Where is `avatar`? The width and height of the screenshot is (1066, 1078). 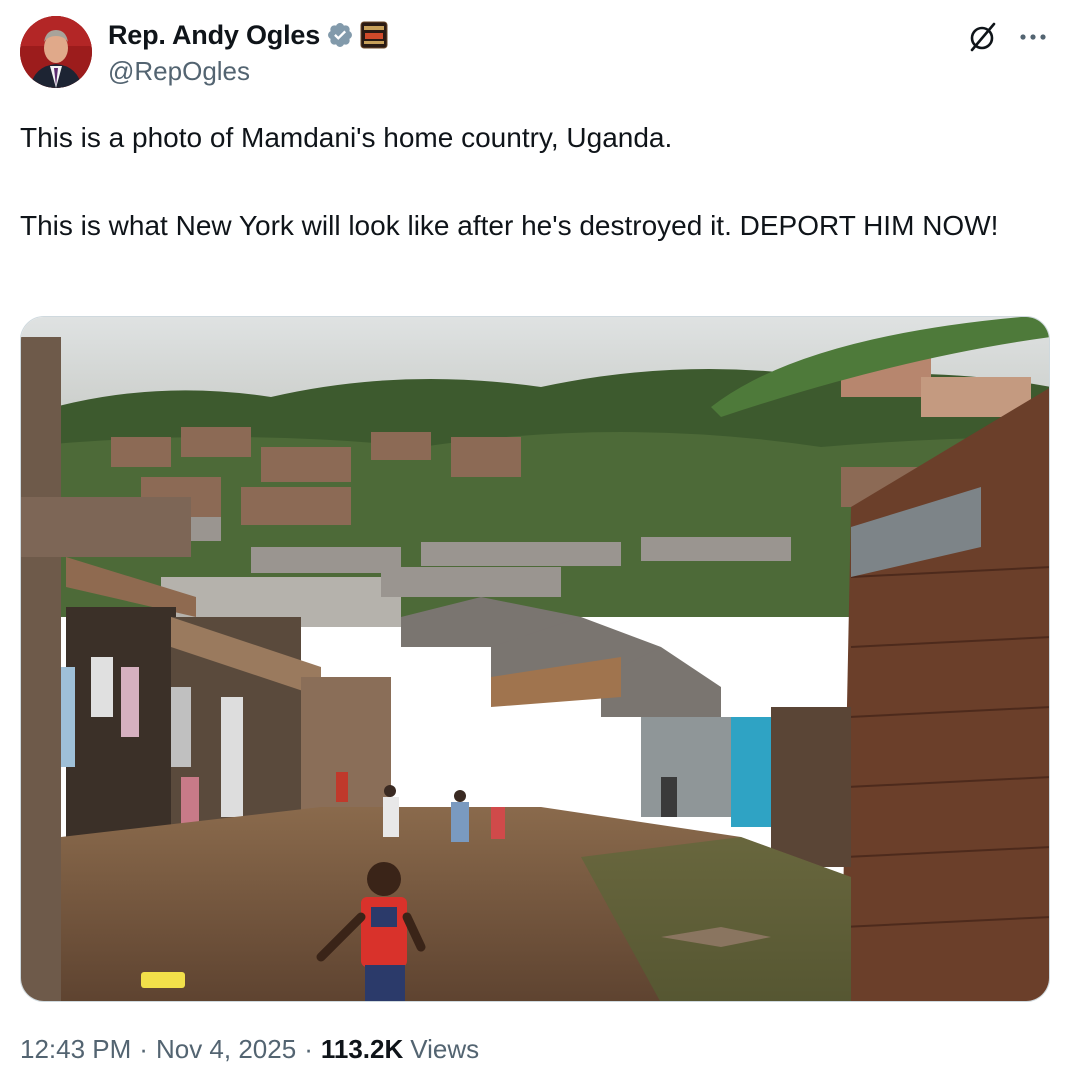 avatar is located at coordinates (56, 52).